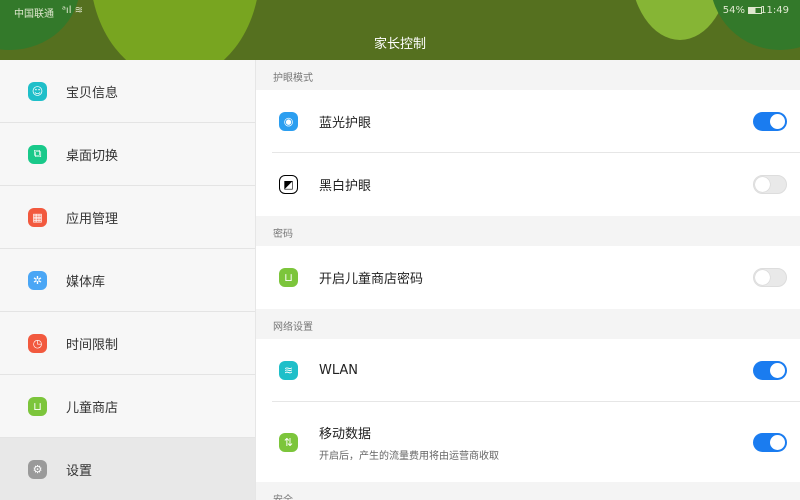 The image size is (800, 500). Describe the element at coordinates (34, 14) in the screenshot. I see `carrier-label: 中国联通` at that location.